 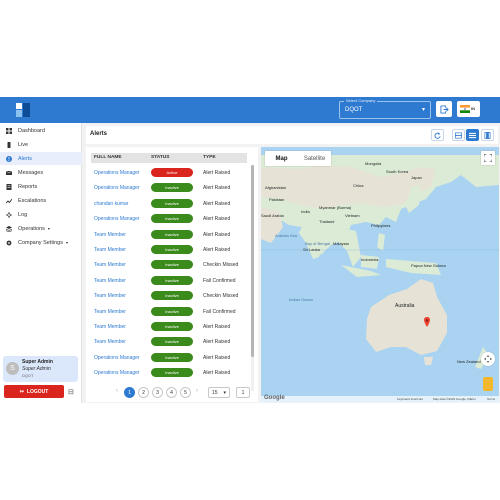 I want to click on user-name: Super Admin, so click(x=37, y=362).